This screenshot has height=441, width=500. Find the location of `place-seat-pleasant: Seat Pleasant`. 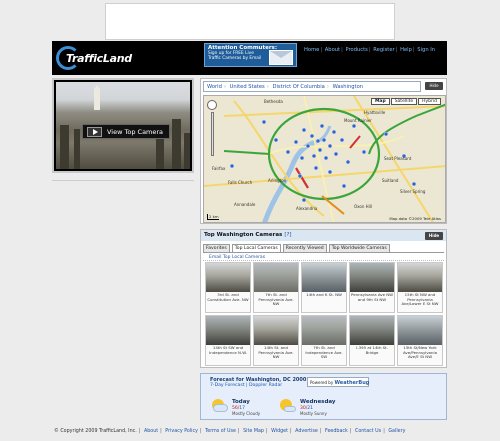

place-seat-pleasant: Seat Pleasant is located at coordinates (398, 158).